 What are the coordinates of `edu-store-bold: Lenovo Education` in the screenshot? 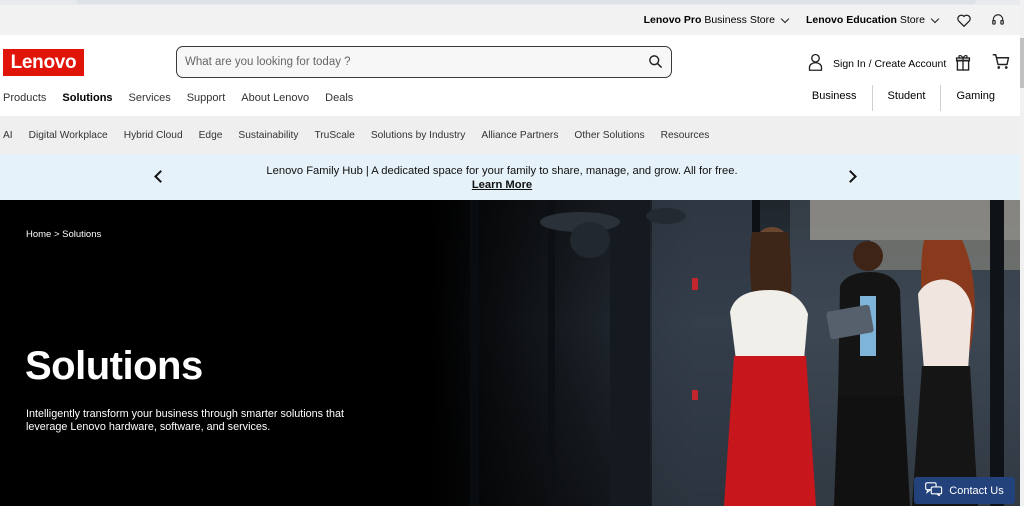 It's located at (851, 20).